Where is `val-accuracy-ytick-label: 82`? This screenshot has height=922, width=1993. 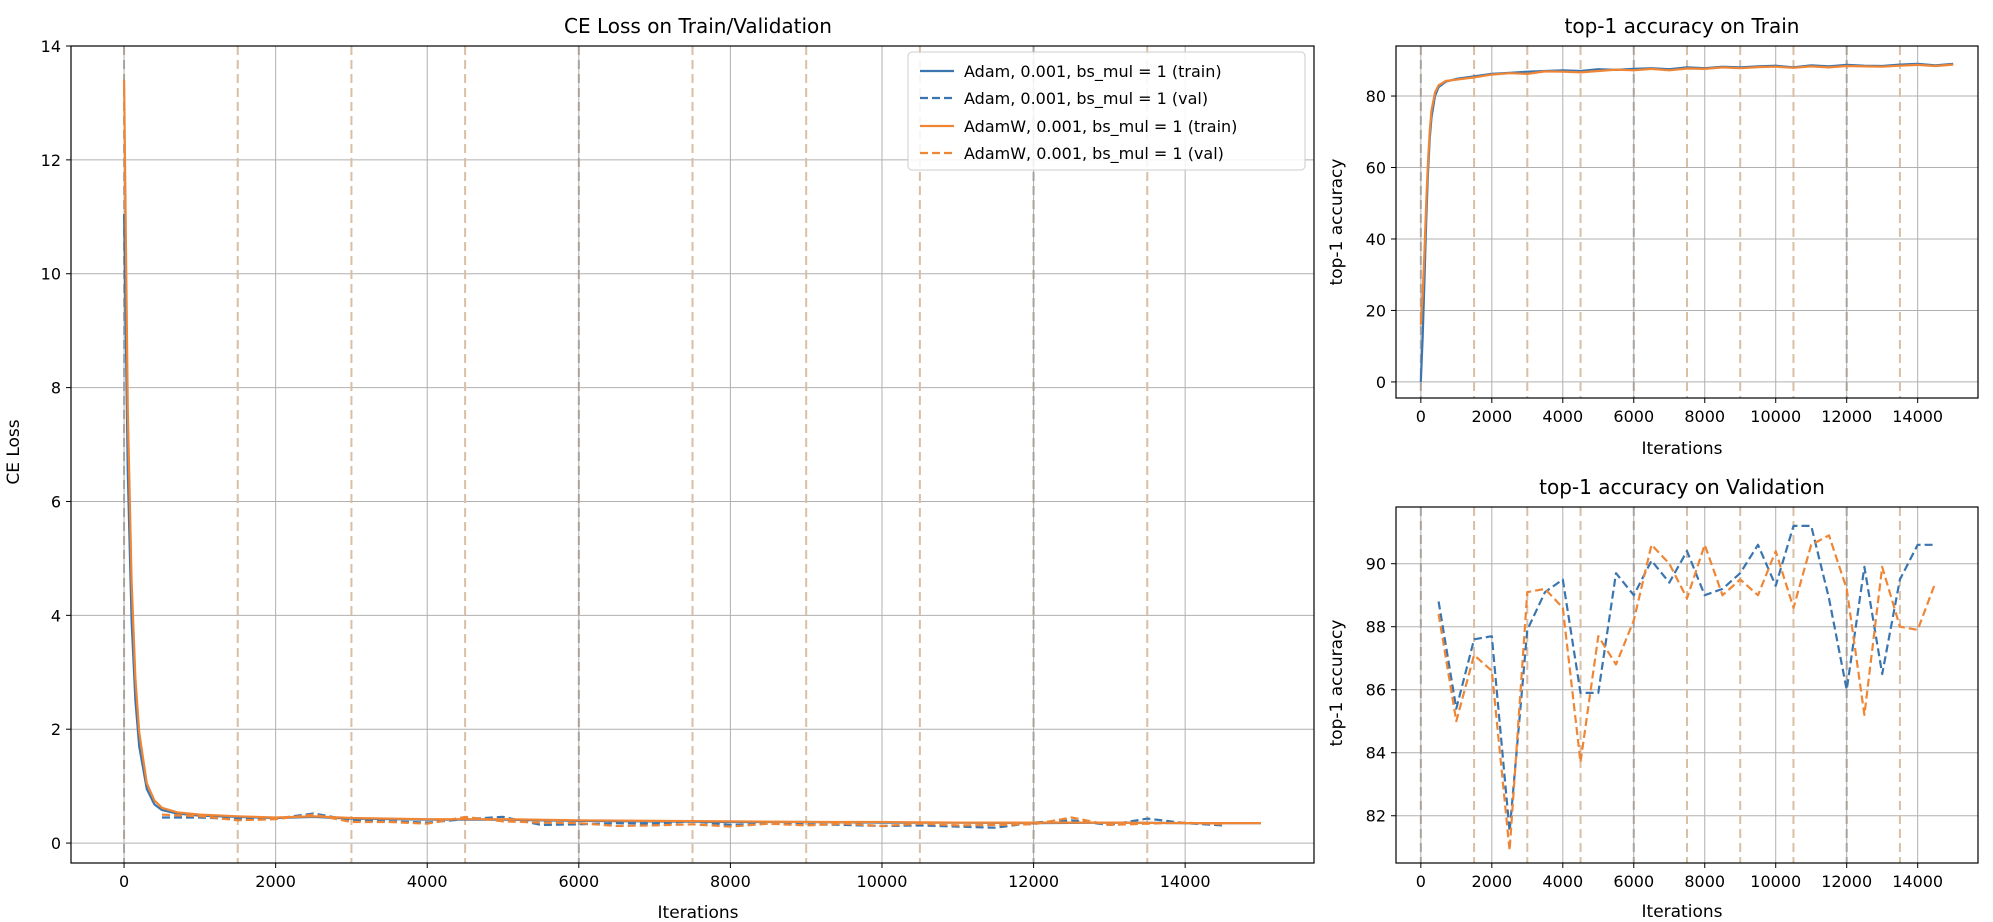 val-accuracy-ytick-label: 82 is located at coordinates (1376, 816).